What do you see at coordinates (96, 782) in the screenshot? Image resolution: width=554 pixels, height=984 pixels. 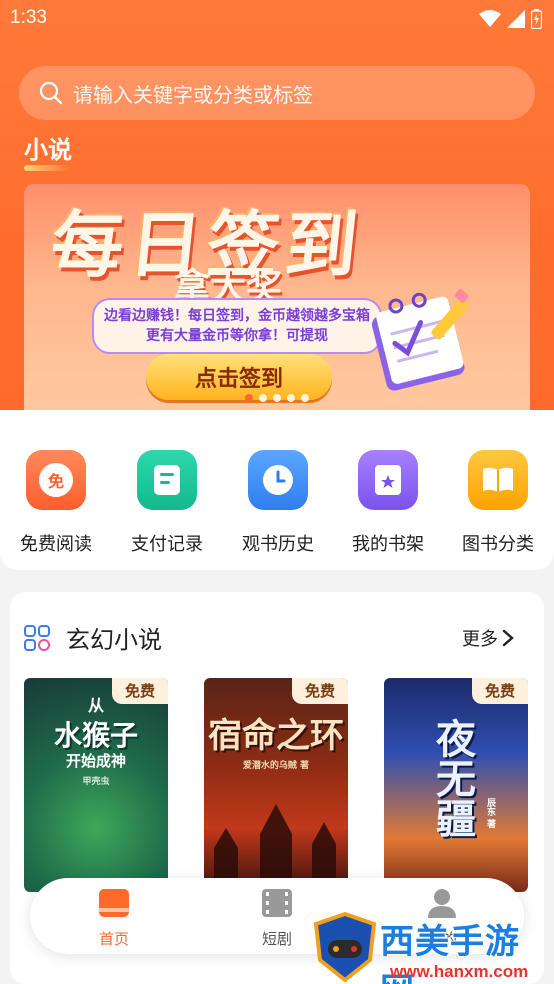 I see `book-cover-author: 甲壳虫` at bounding box center [96, 782].